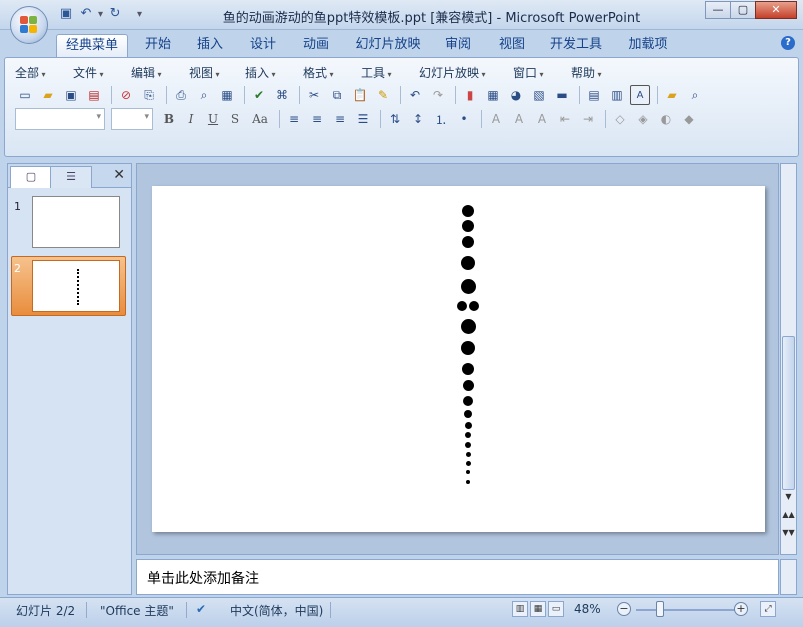 The width and height of the screenshot is (803, 627). What do you see at coordinates (538, 609) in the screenshot?
I see `slide-sorter-icon: ▦` at bounding box center [538, 609].